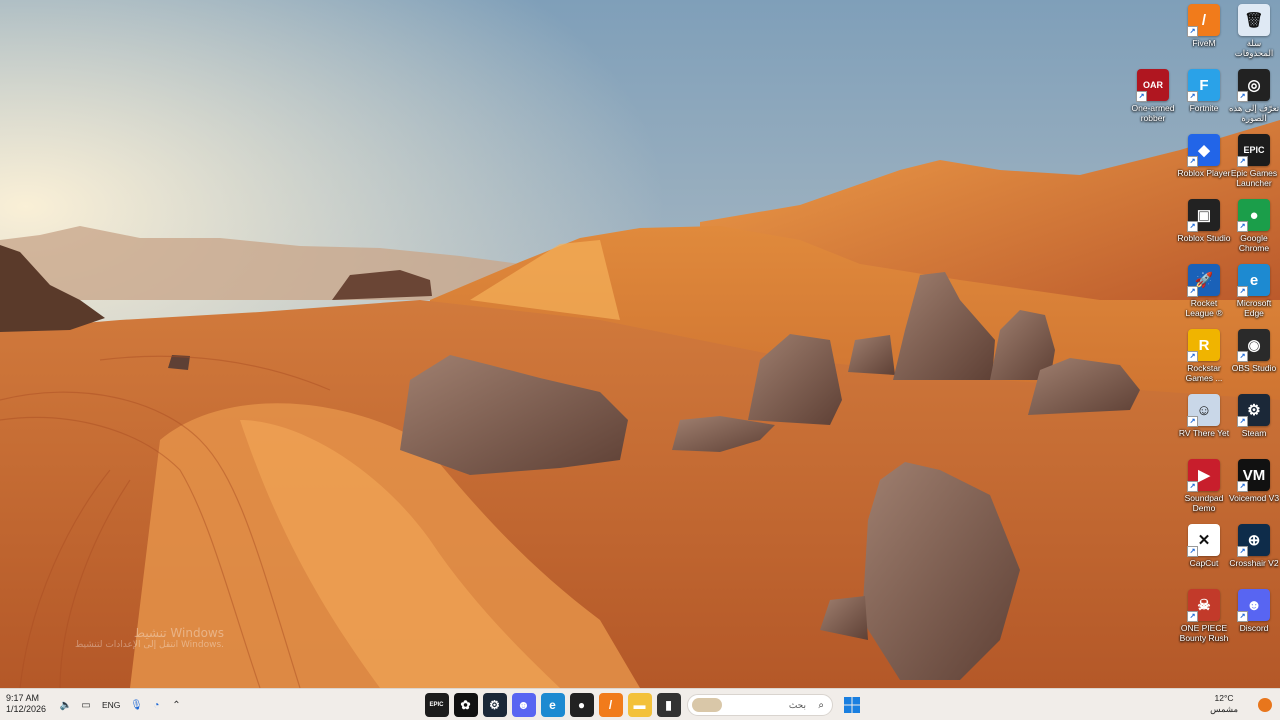 Image resolution: width=1280 pixels, height=720 pixels. I want to click on fivem-taskbar-icon: /, so click(610, 705).